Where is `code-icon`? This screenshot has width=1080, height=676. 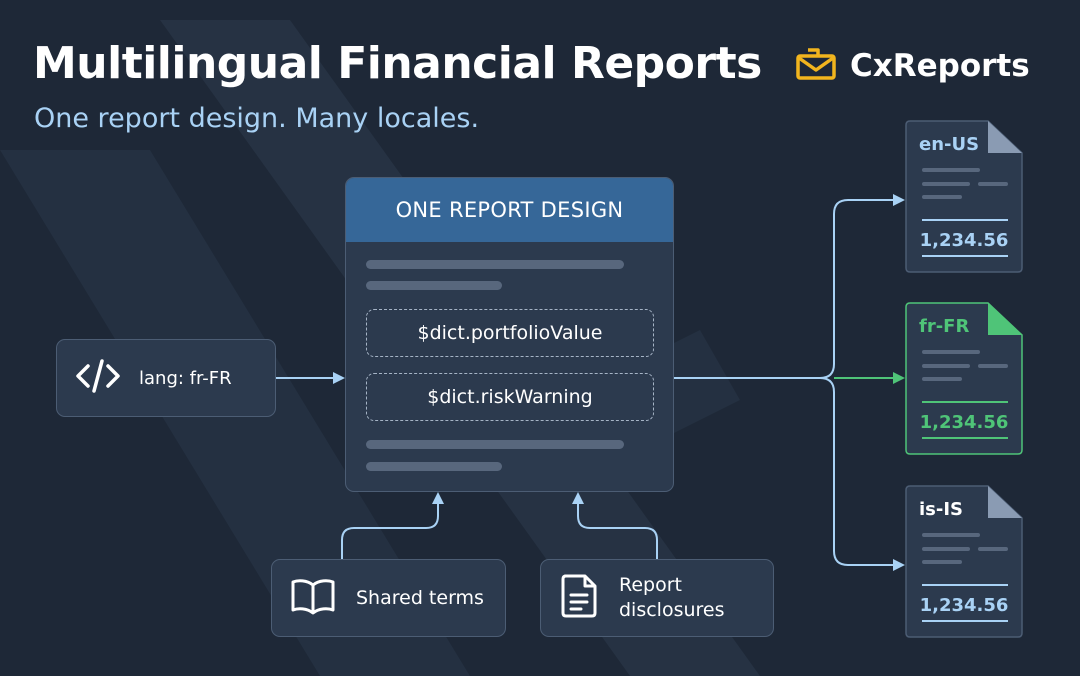 code-icon is located at coordinates (98, 378).